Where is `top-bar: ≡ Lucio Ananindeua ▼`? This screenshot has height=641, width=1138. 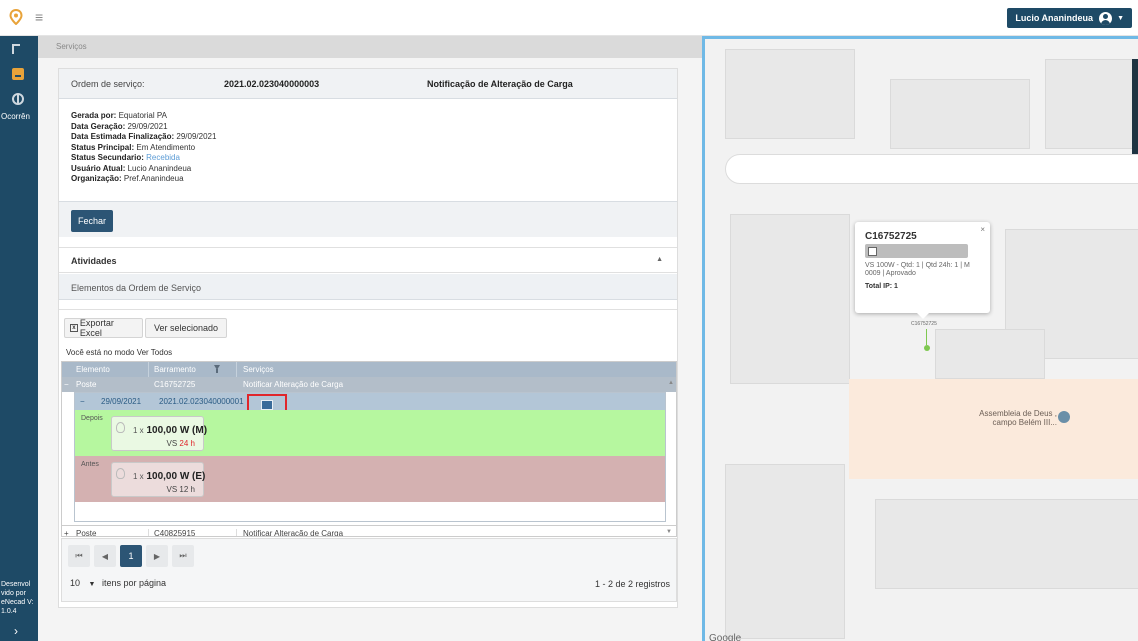 top-bar: ≡ Lucio Ananindeua ▼ is located at coordinates (569, 18).